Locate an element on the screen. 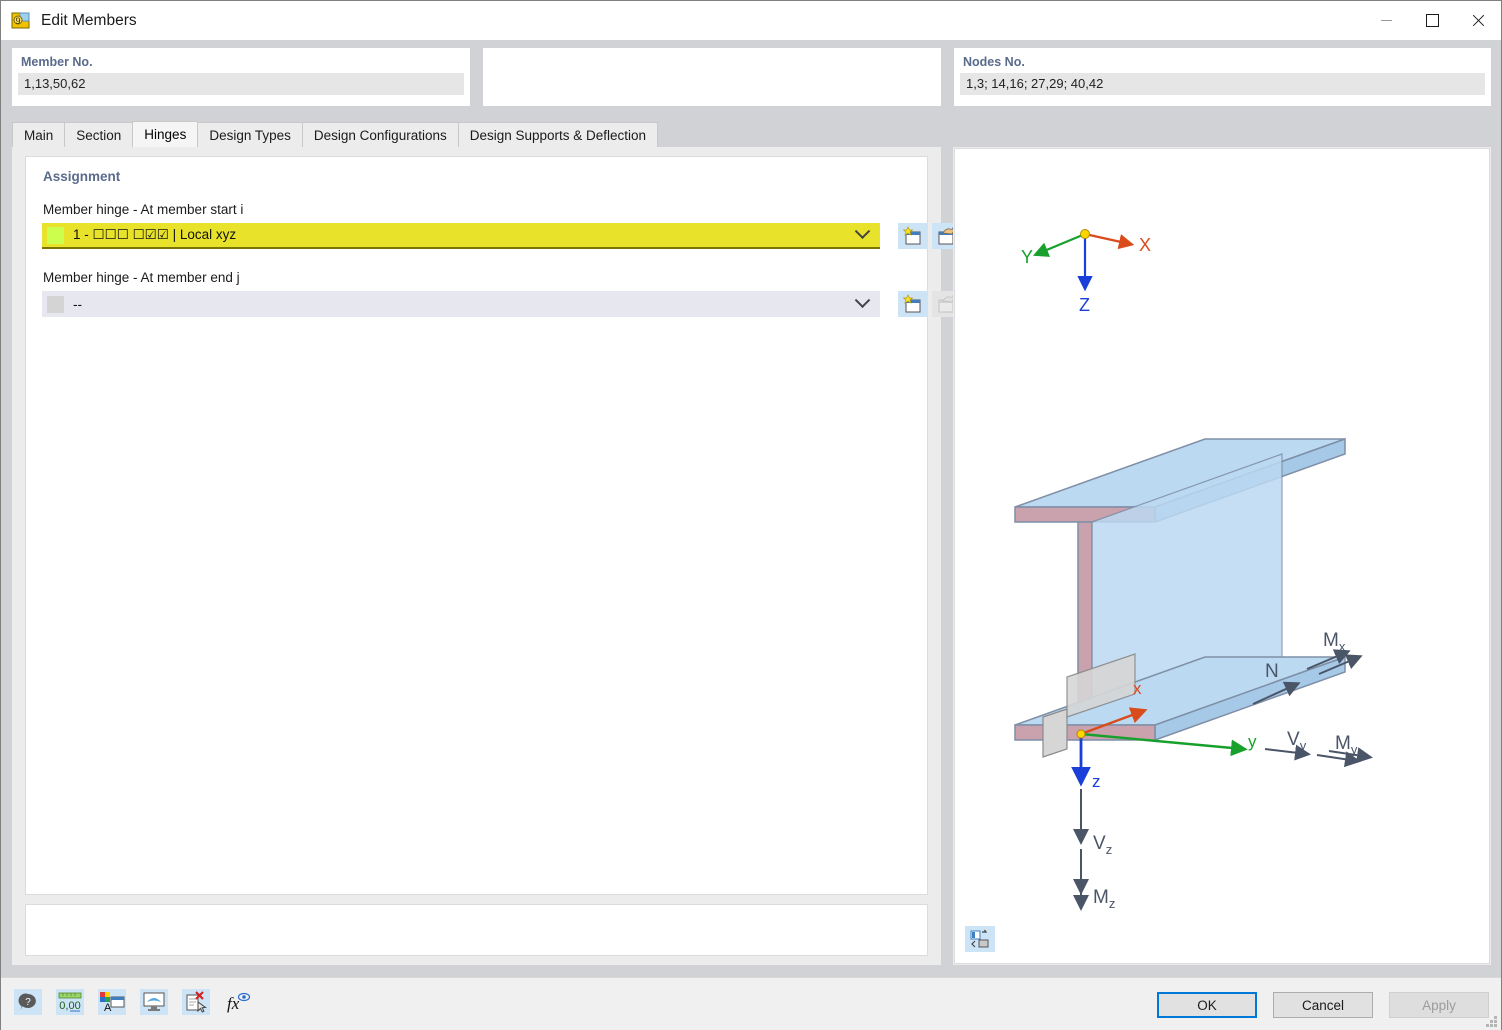  minimize-button is located at coordinates (1386, 20).